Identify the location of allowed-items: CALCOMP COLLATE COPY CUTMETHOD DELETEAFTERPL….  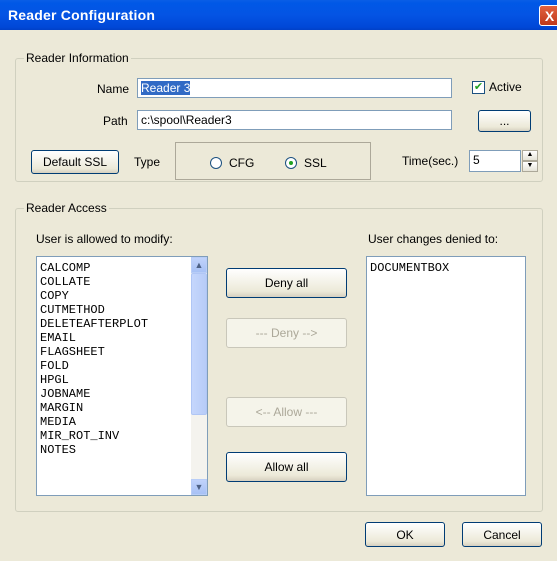
(122, 357).